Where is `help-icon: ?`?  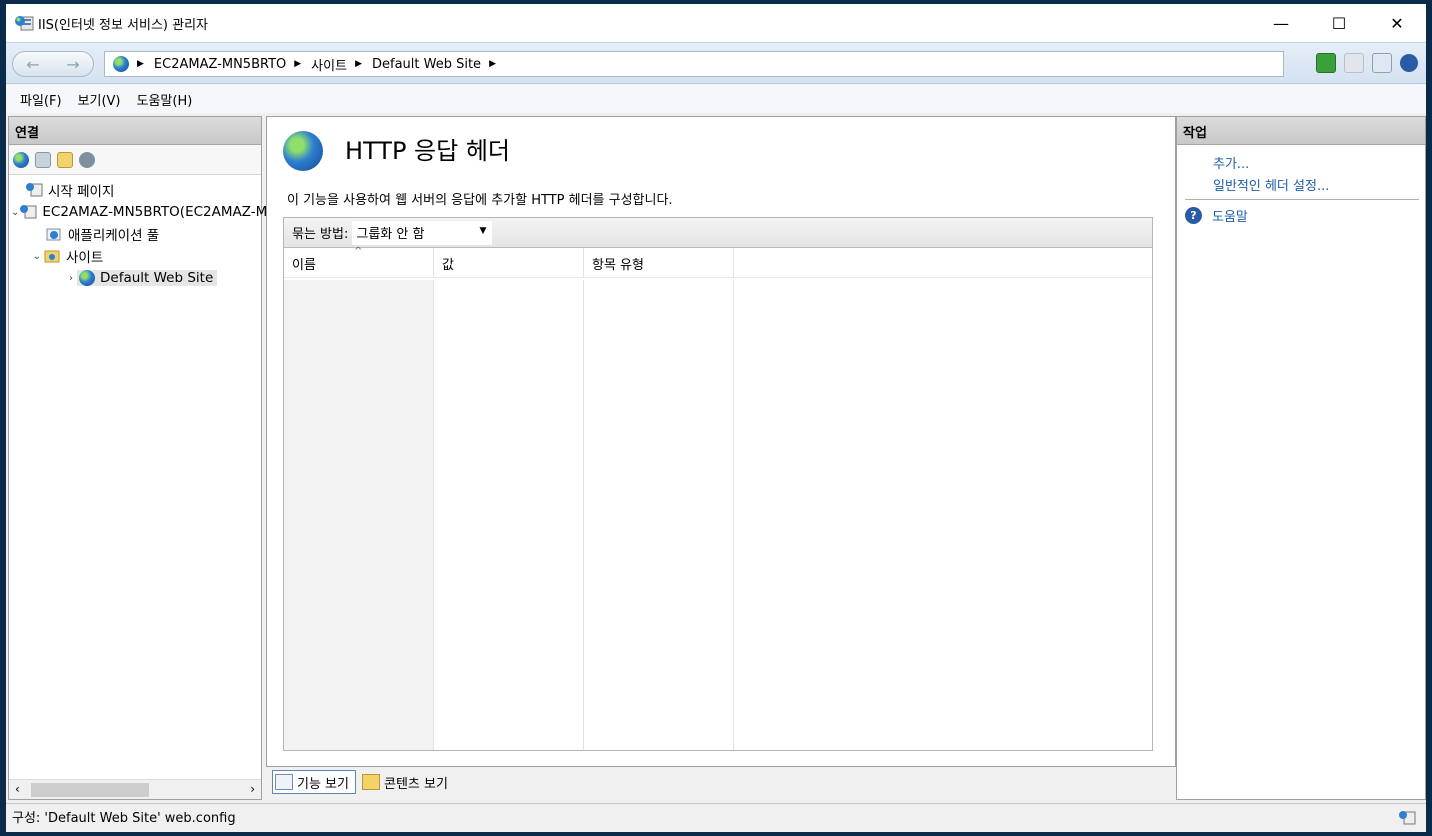 help-icon: ? is located at coordinates (1193, 215).